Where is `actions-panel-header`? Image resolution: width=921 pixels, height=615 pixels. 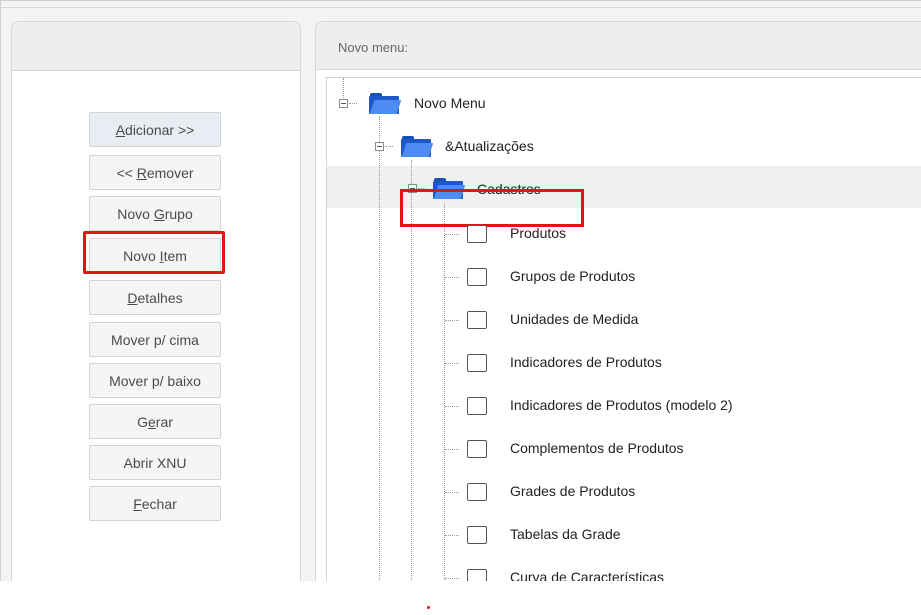
actions-panel-header is located at coordinates (156, 46).